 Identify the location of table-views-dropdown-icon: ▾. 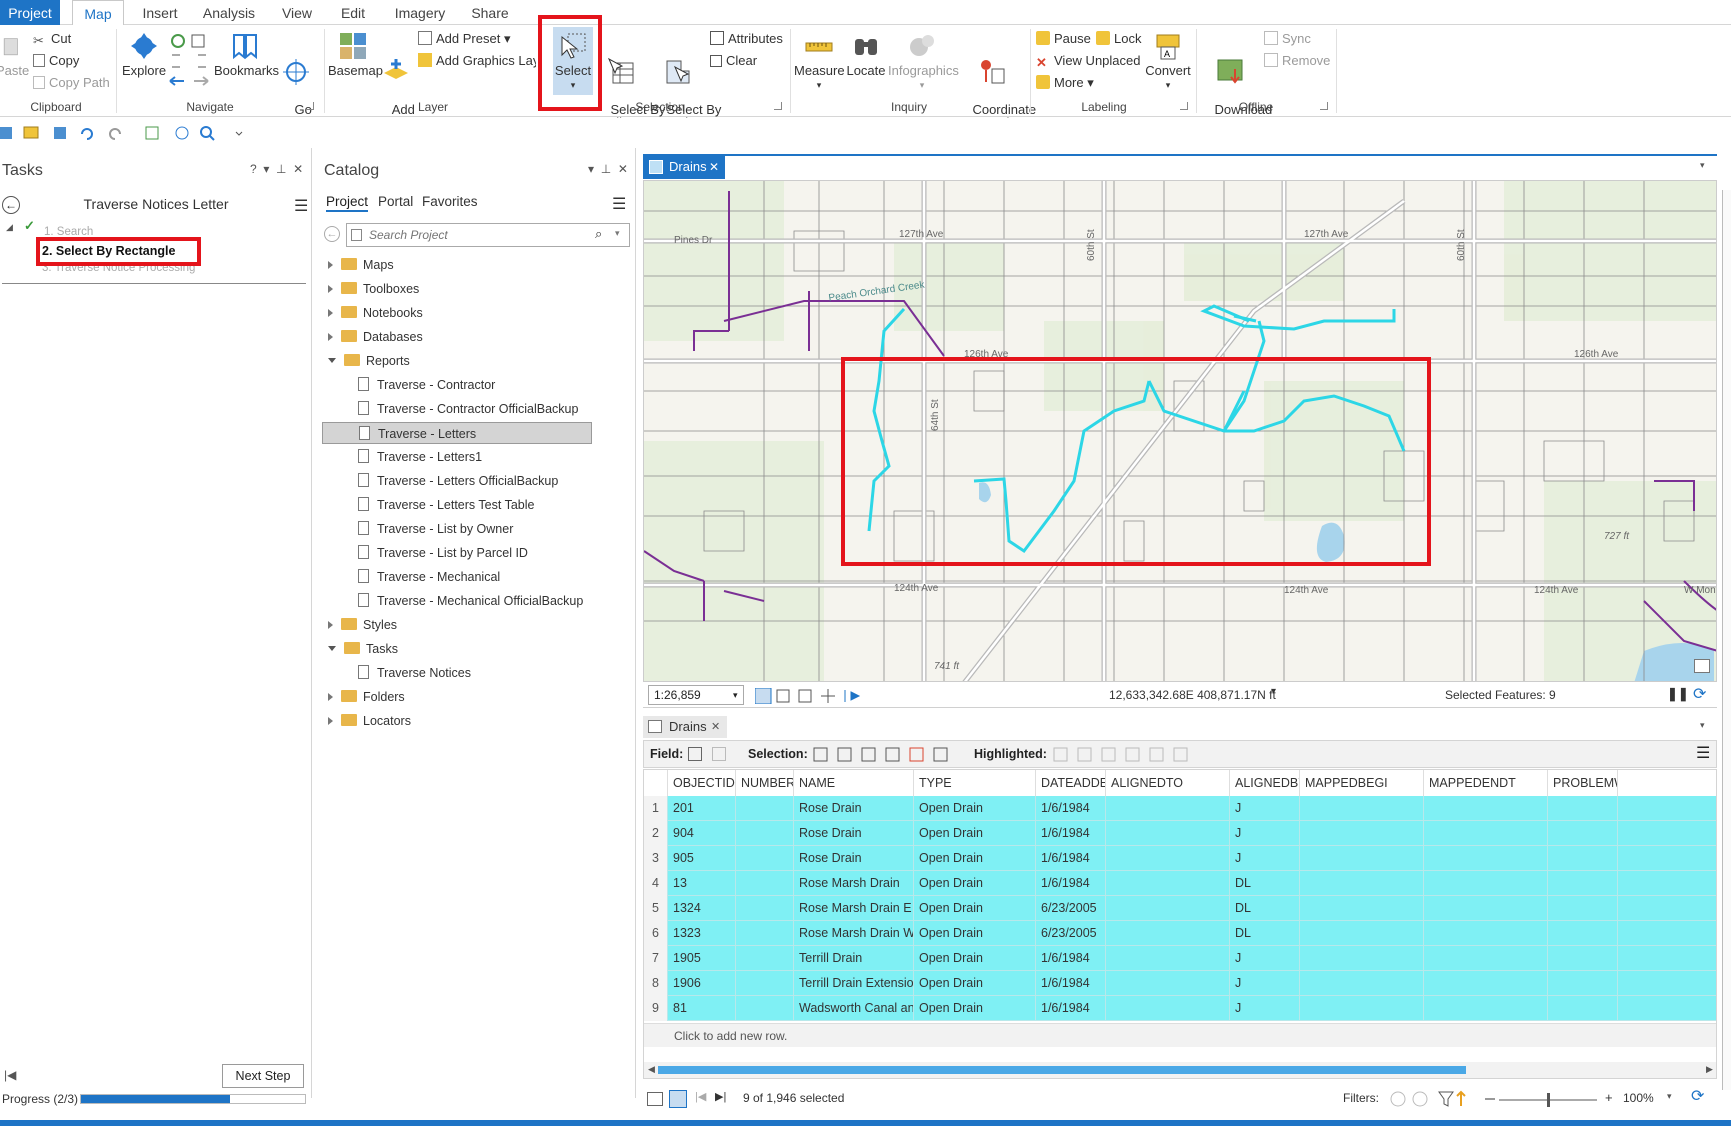
(1702, 725).